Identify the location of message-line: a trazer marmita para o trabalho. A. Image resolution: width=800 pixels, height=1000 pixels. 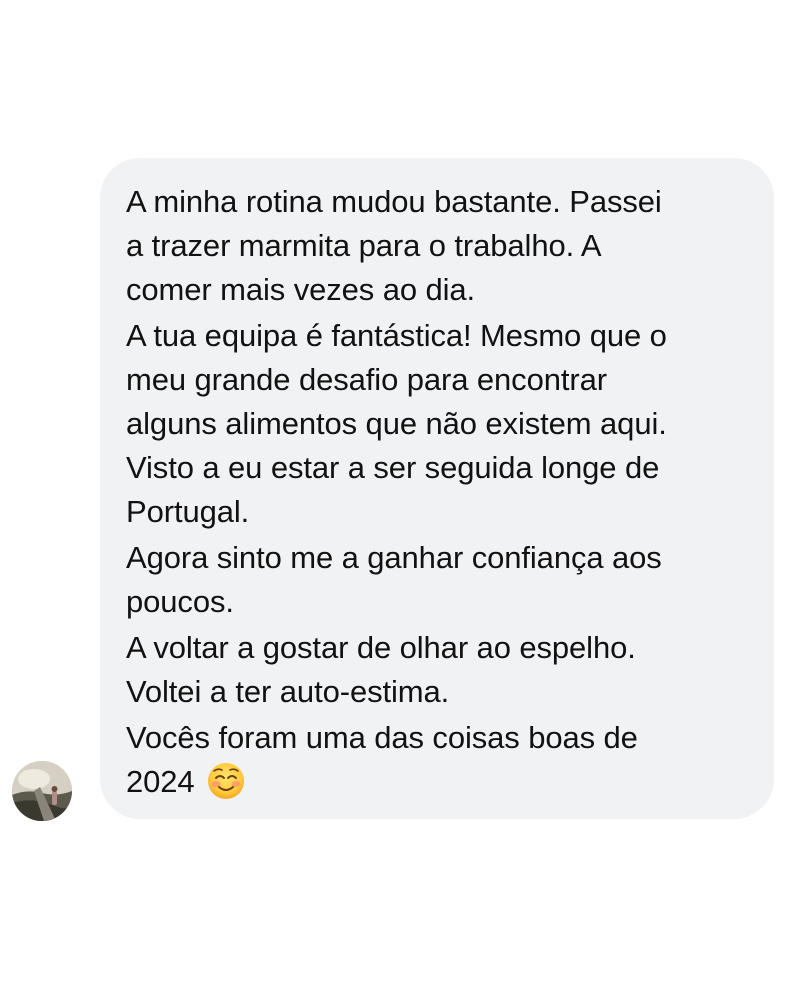
(364, 245).